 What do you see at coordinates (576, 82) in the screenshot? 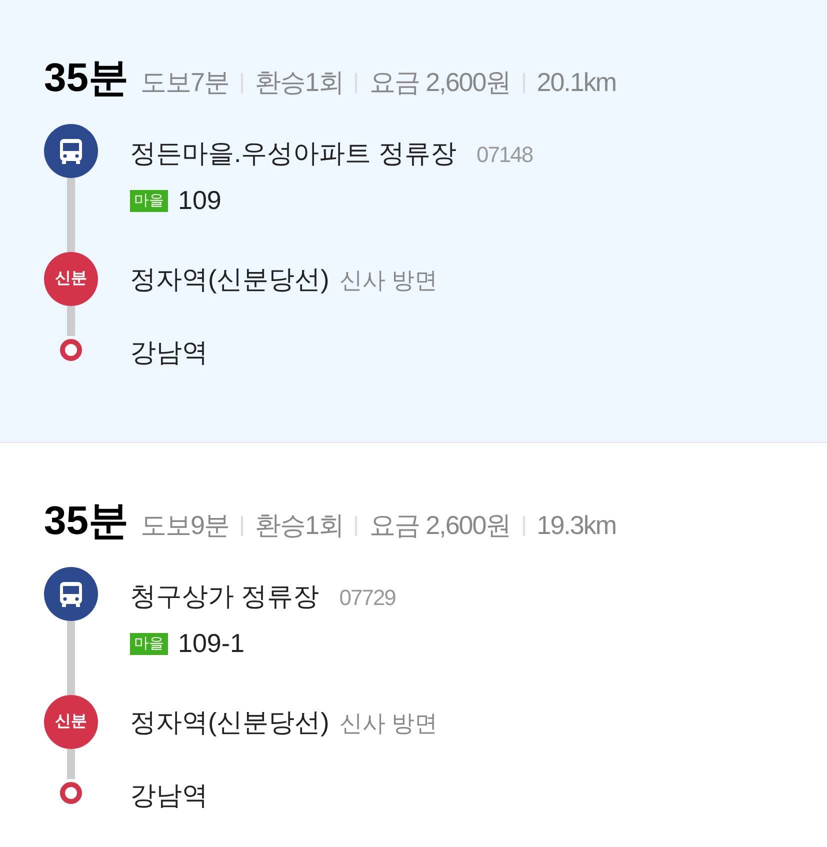
I see `route-meta: 20.1km` at bounding box center [576, 82].